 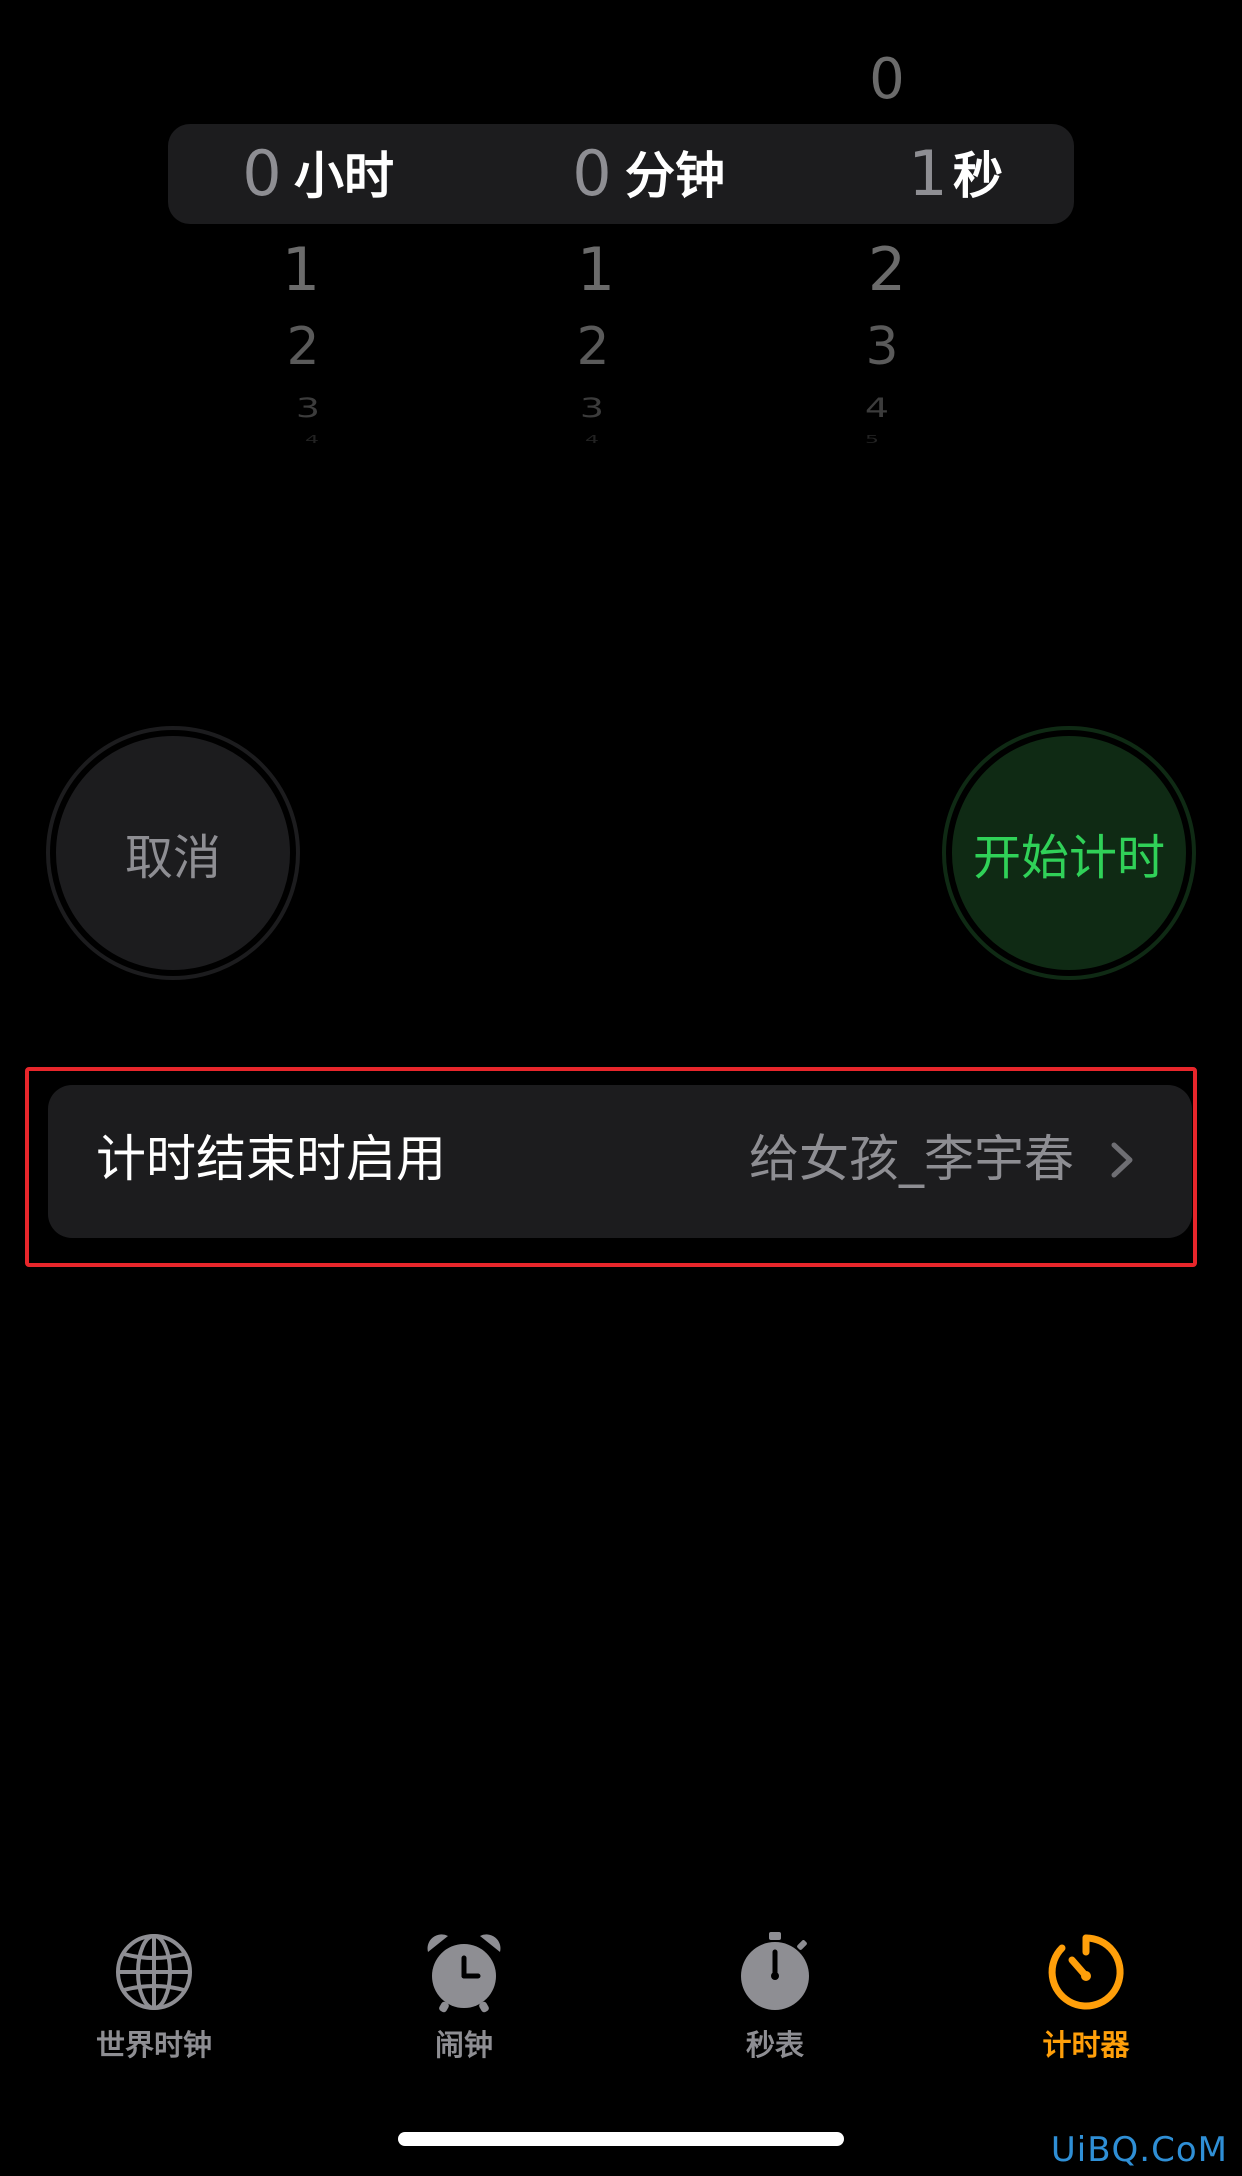 I want to click on minutes-option: 4, so click(x=592, y=440).